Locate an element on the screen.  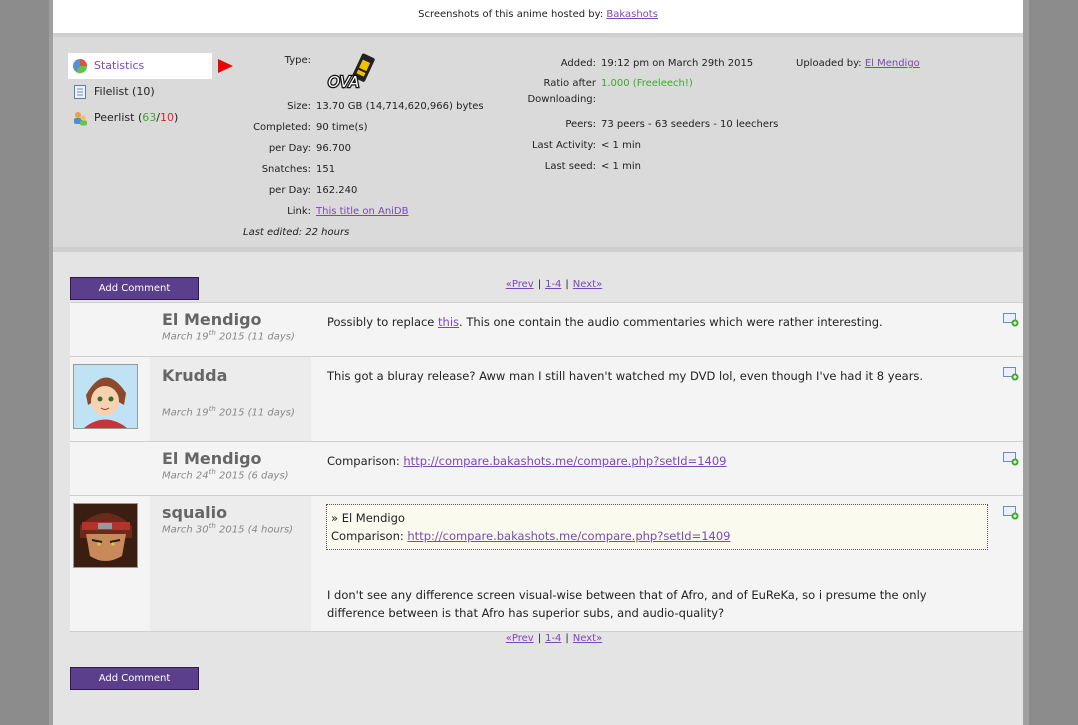
last-edited: Last edited: 22 hours is located at coordinates (296, 232).